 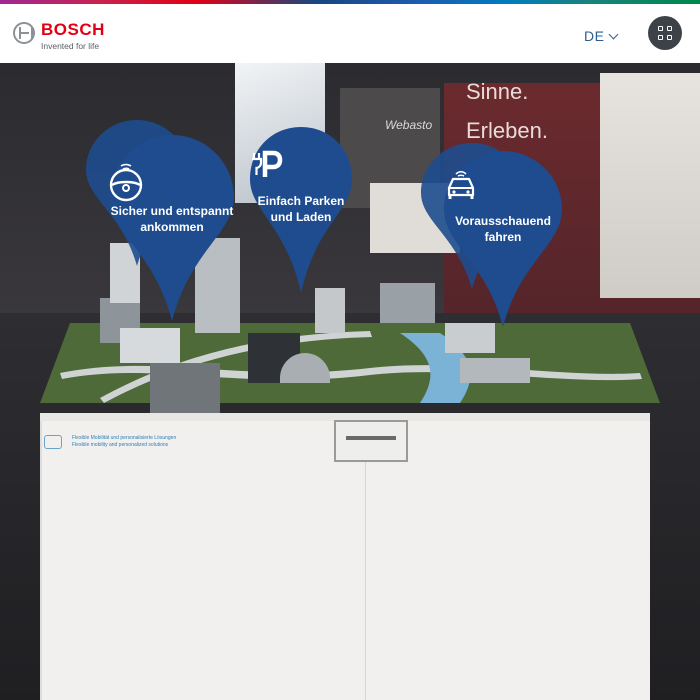 What do you see at coordinates (594, 36) in the screenshot?
I see `language-label: DE` at bounding box center [594, 36].